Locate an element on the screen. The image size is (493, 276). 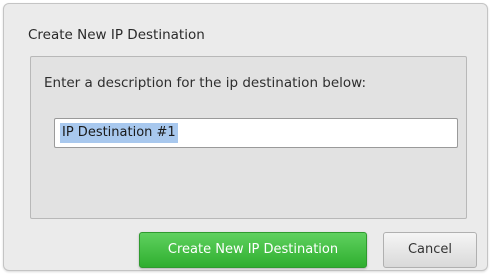
cancel-button: Cancel is located at coordinates (430, 250).